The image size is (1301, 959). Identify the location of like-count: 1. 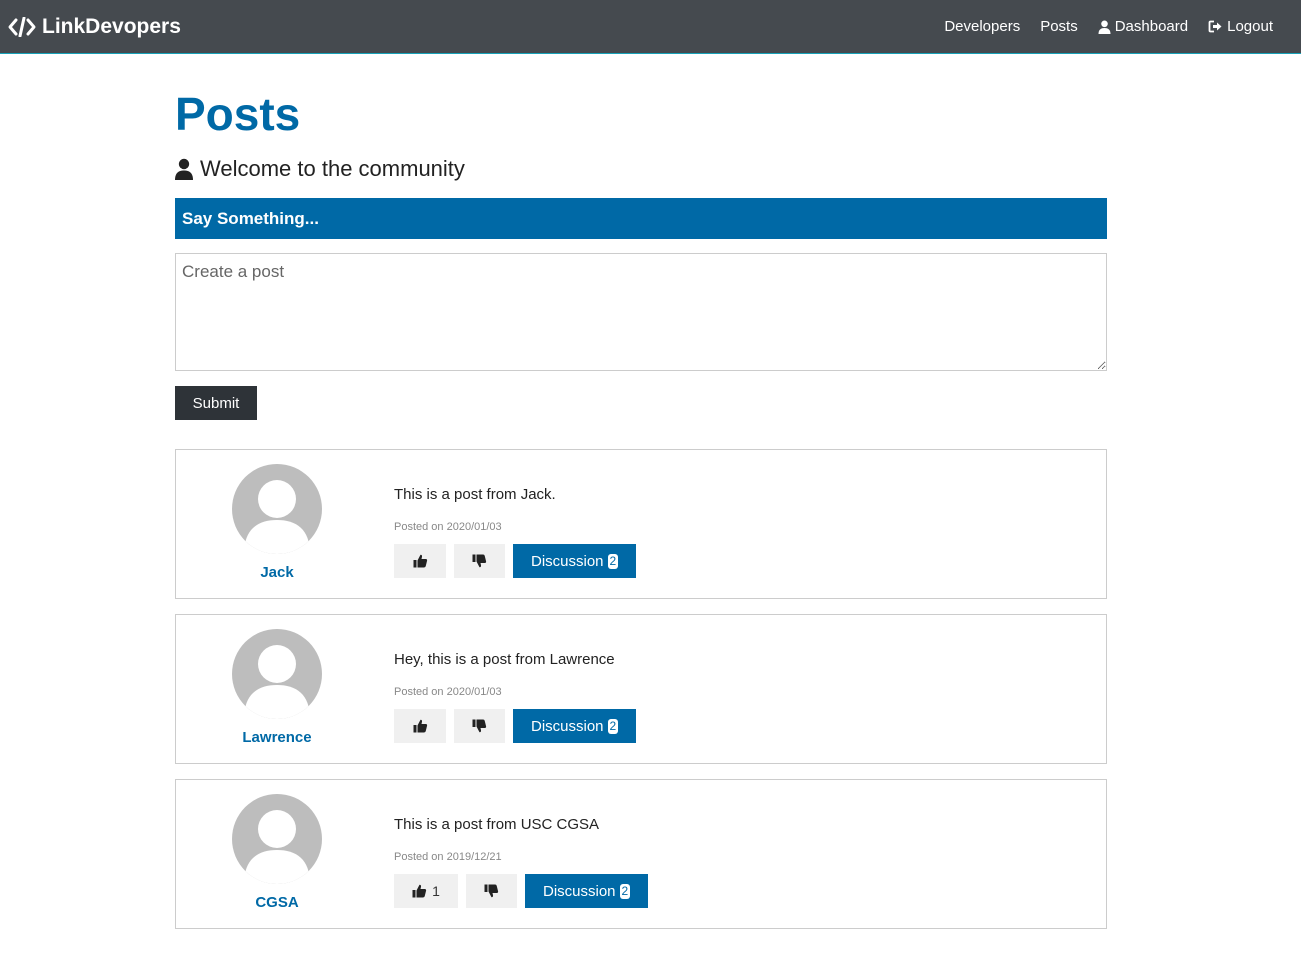
(436, 891).